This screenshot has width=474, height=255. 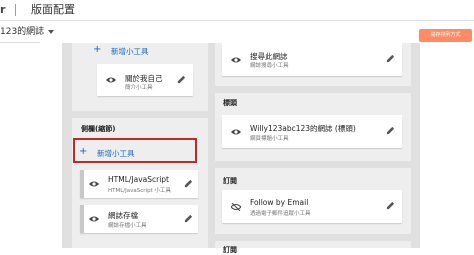 I want to click on gadget-type: 網誌搜尋小工具, so click(x=269, y=66).